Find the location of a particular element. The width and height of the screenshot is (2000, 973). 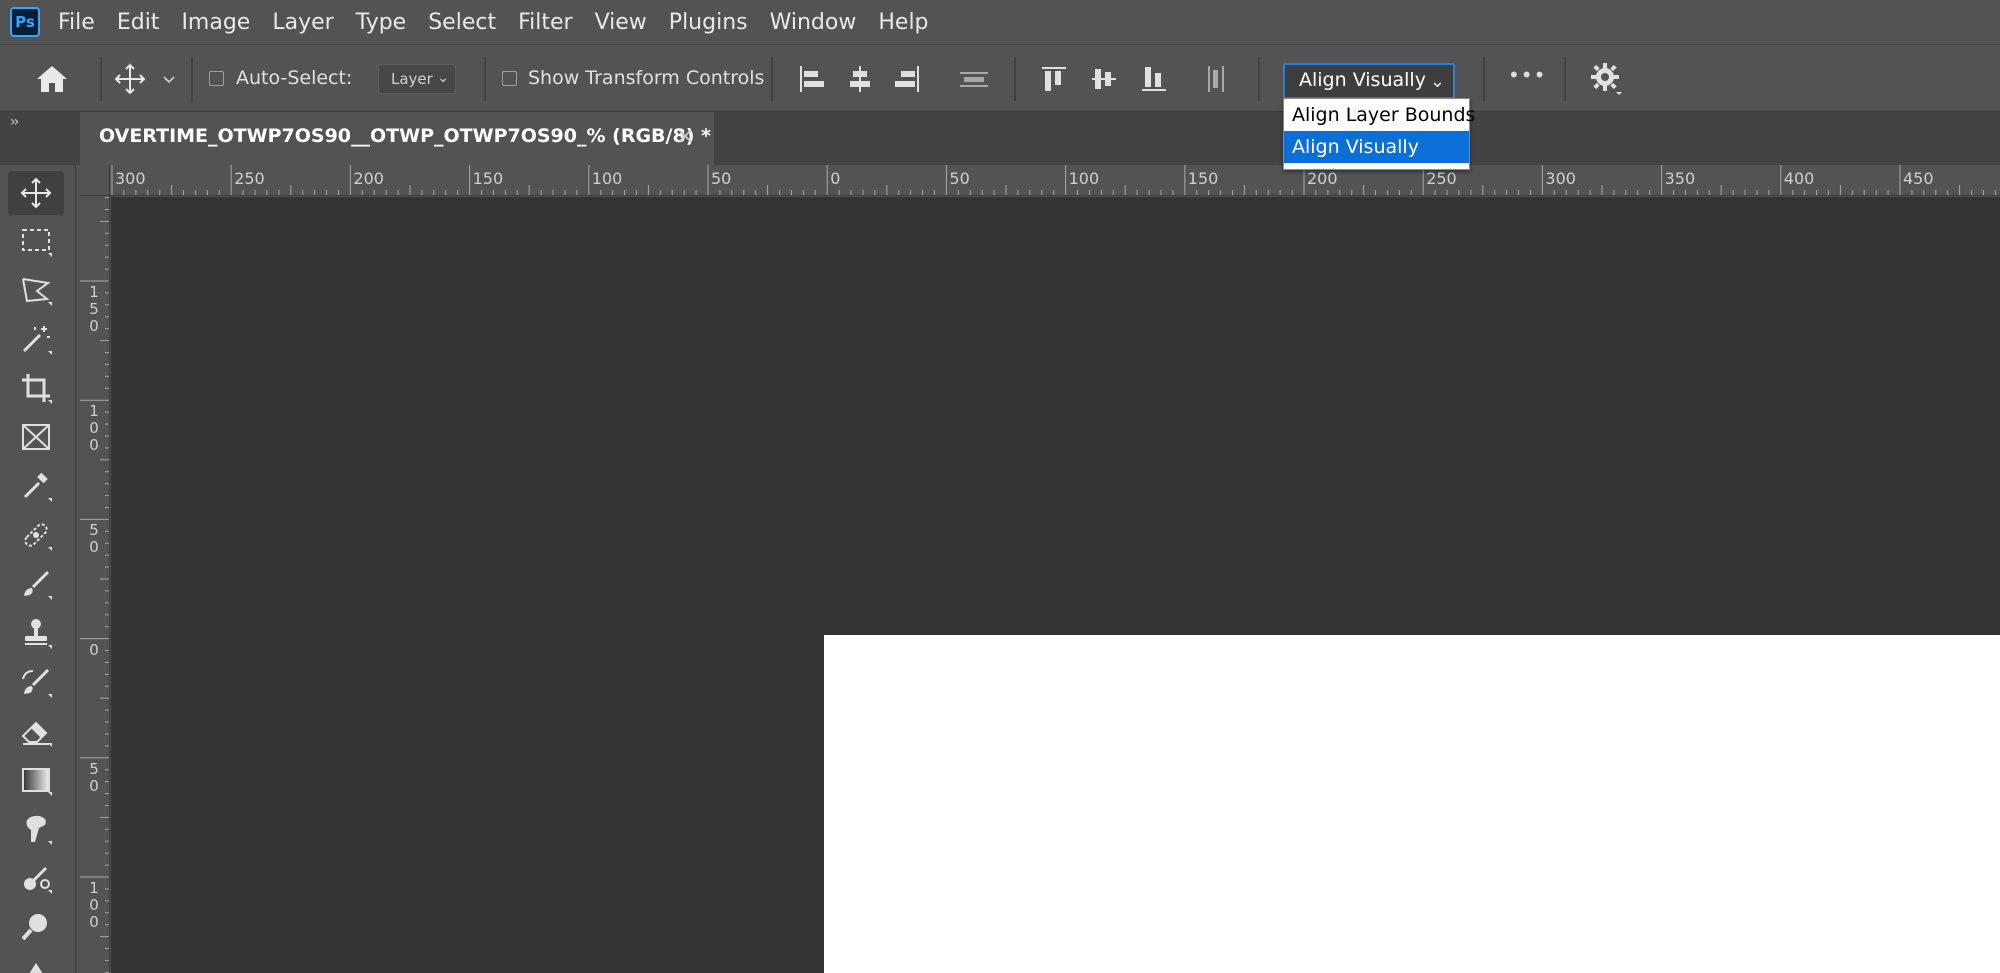

ruler-label: 400 is located at coordinates (1799, 178).